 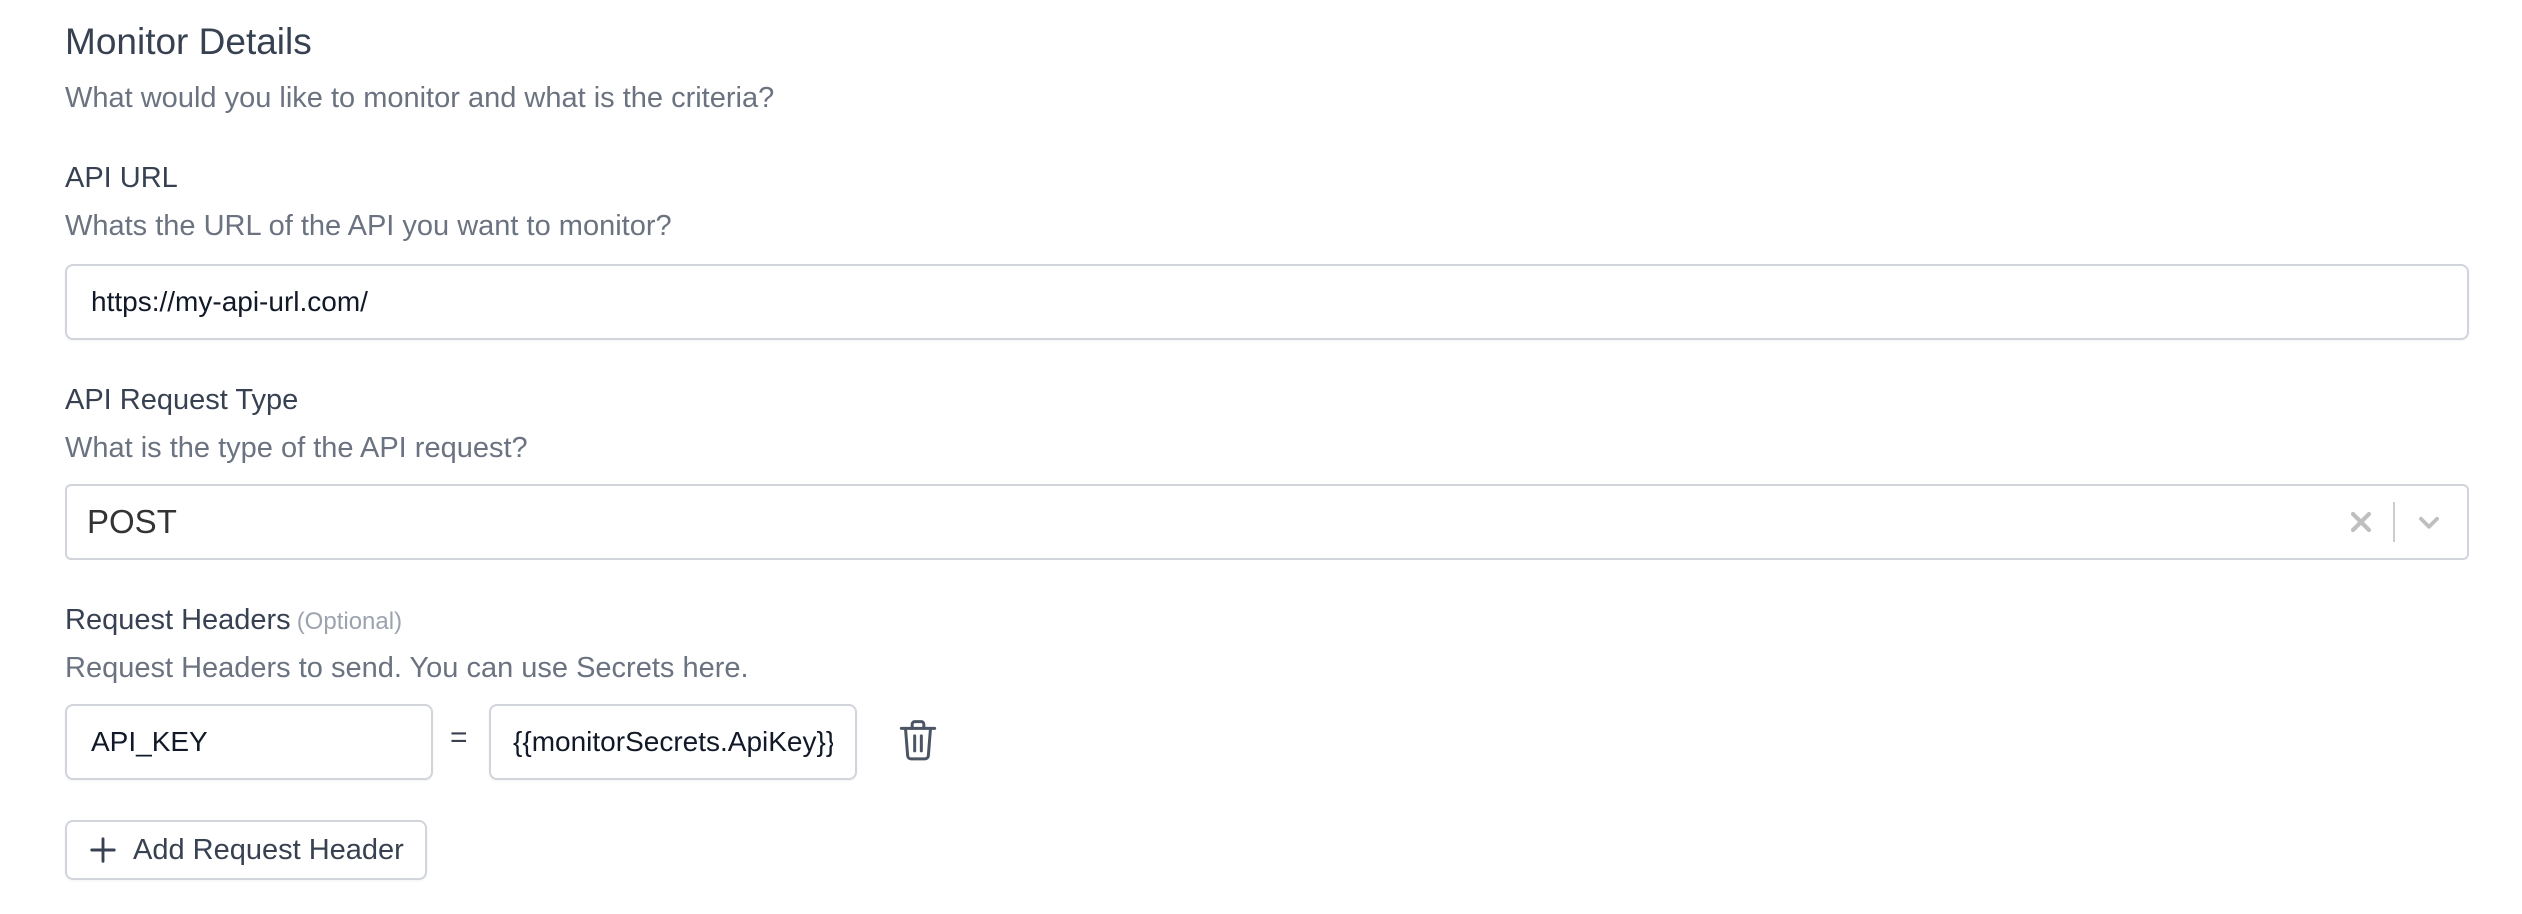 I want to click on request-headers-label-text: Request Headers, so click(x=178, y=620).